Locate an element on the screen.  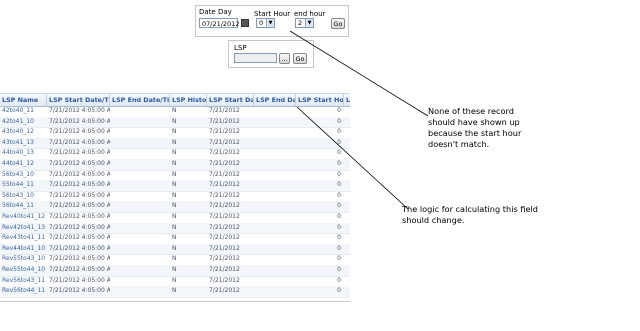
arrow-to-start-hour-column is located at coordinates (352, 158).